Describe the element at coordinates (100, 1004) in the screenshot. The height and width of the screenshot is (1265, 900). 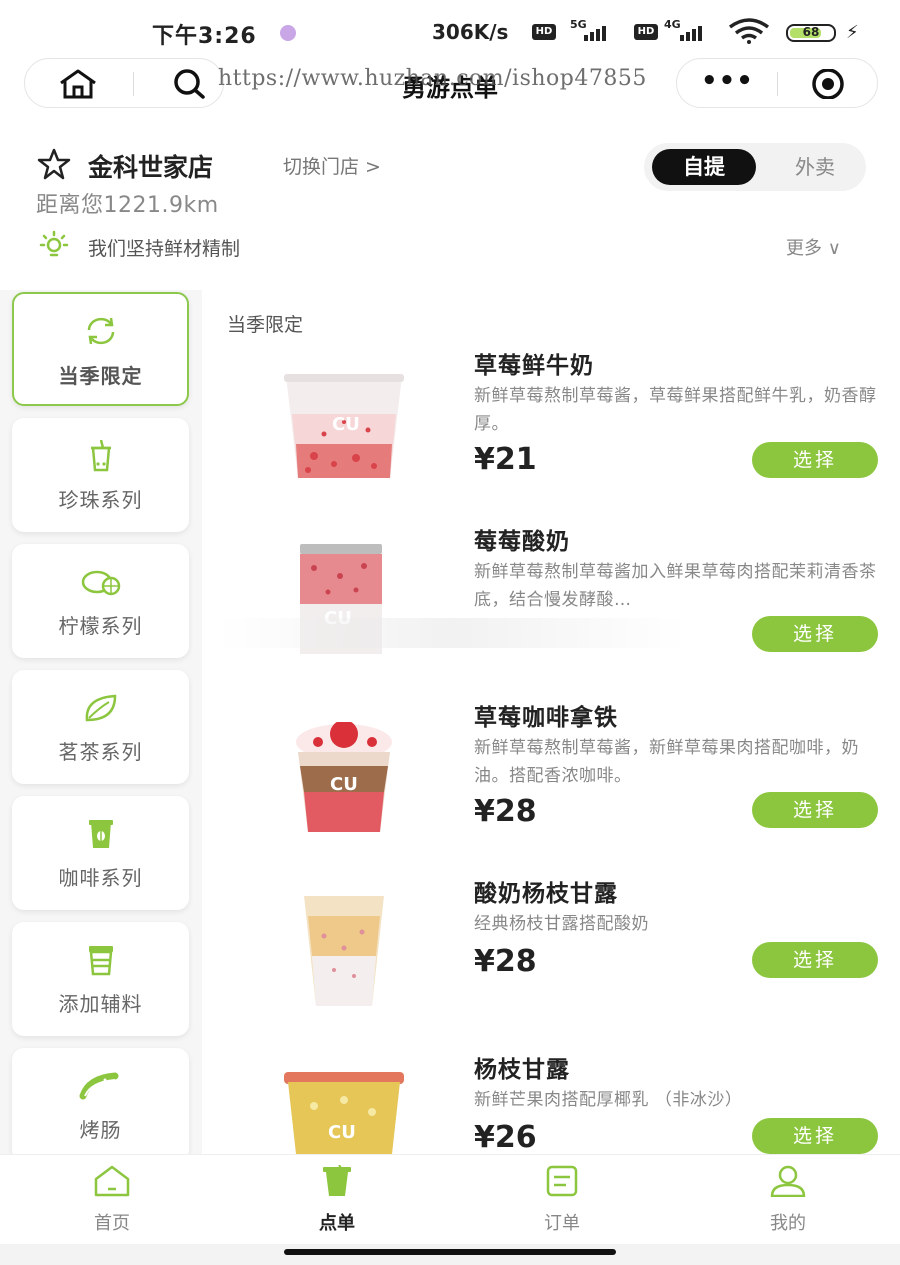
I see `category-label: 添加辅料` at that location.